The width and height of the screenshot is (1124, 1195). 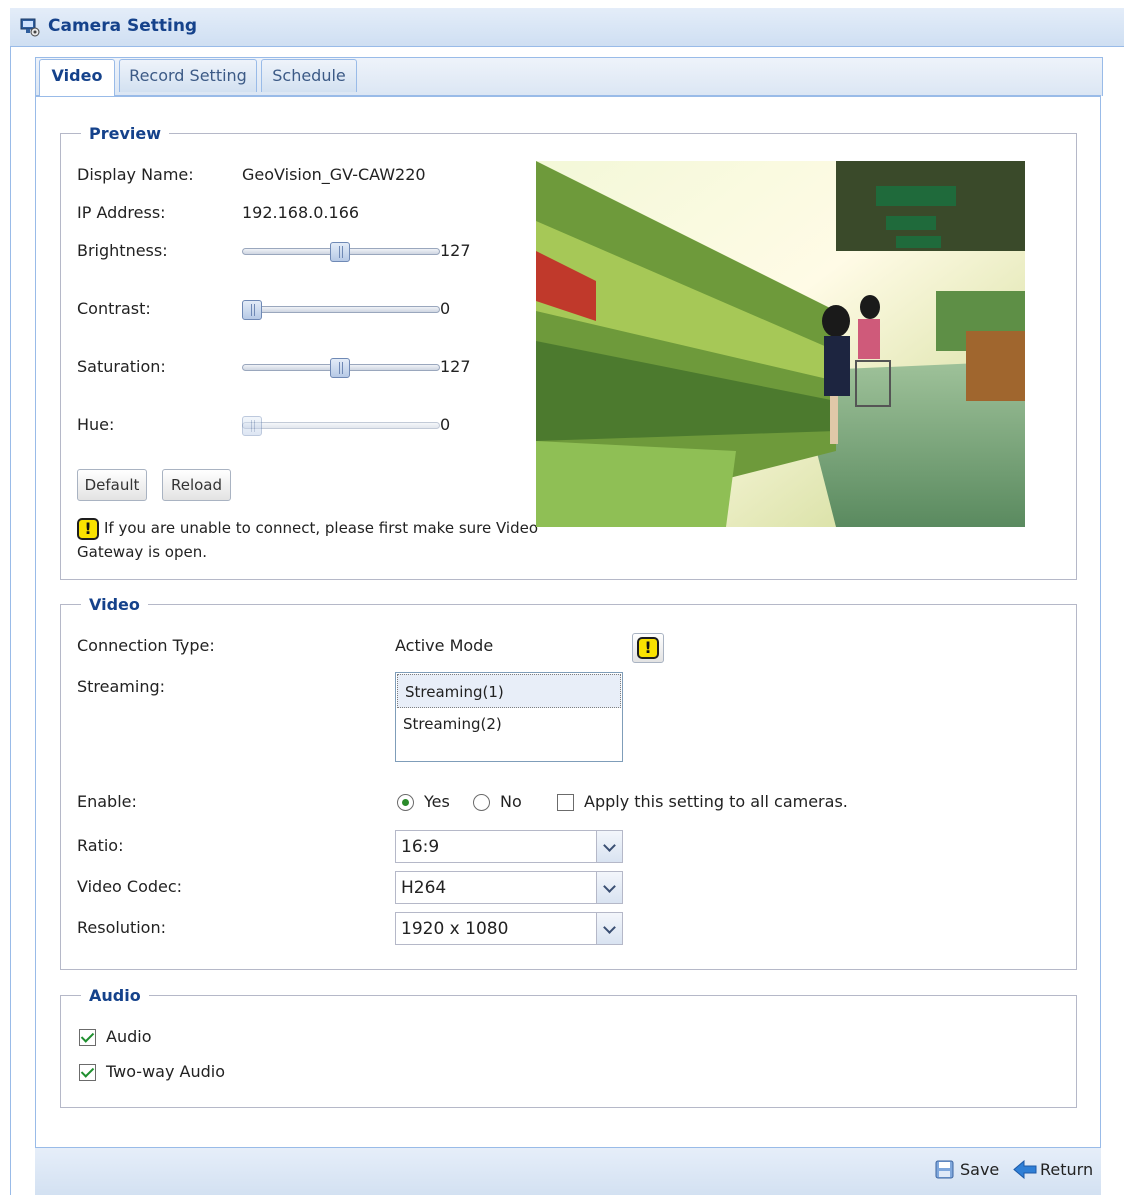 I want to click on apply-all-checkbox, so click(x=565, y=802).